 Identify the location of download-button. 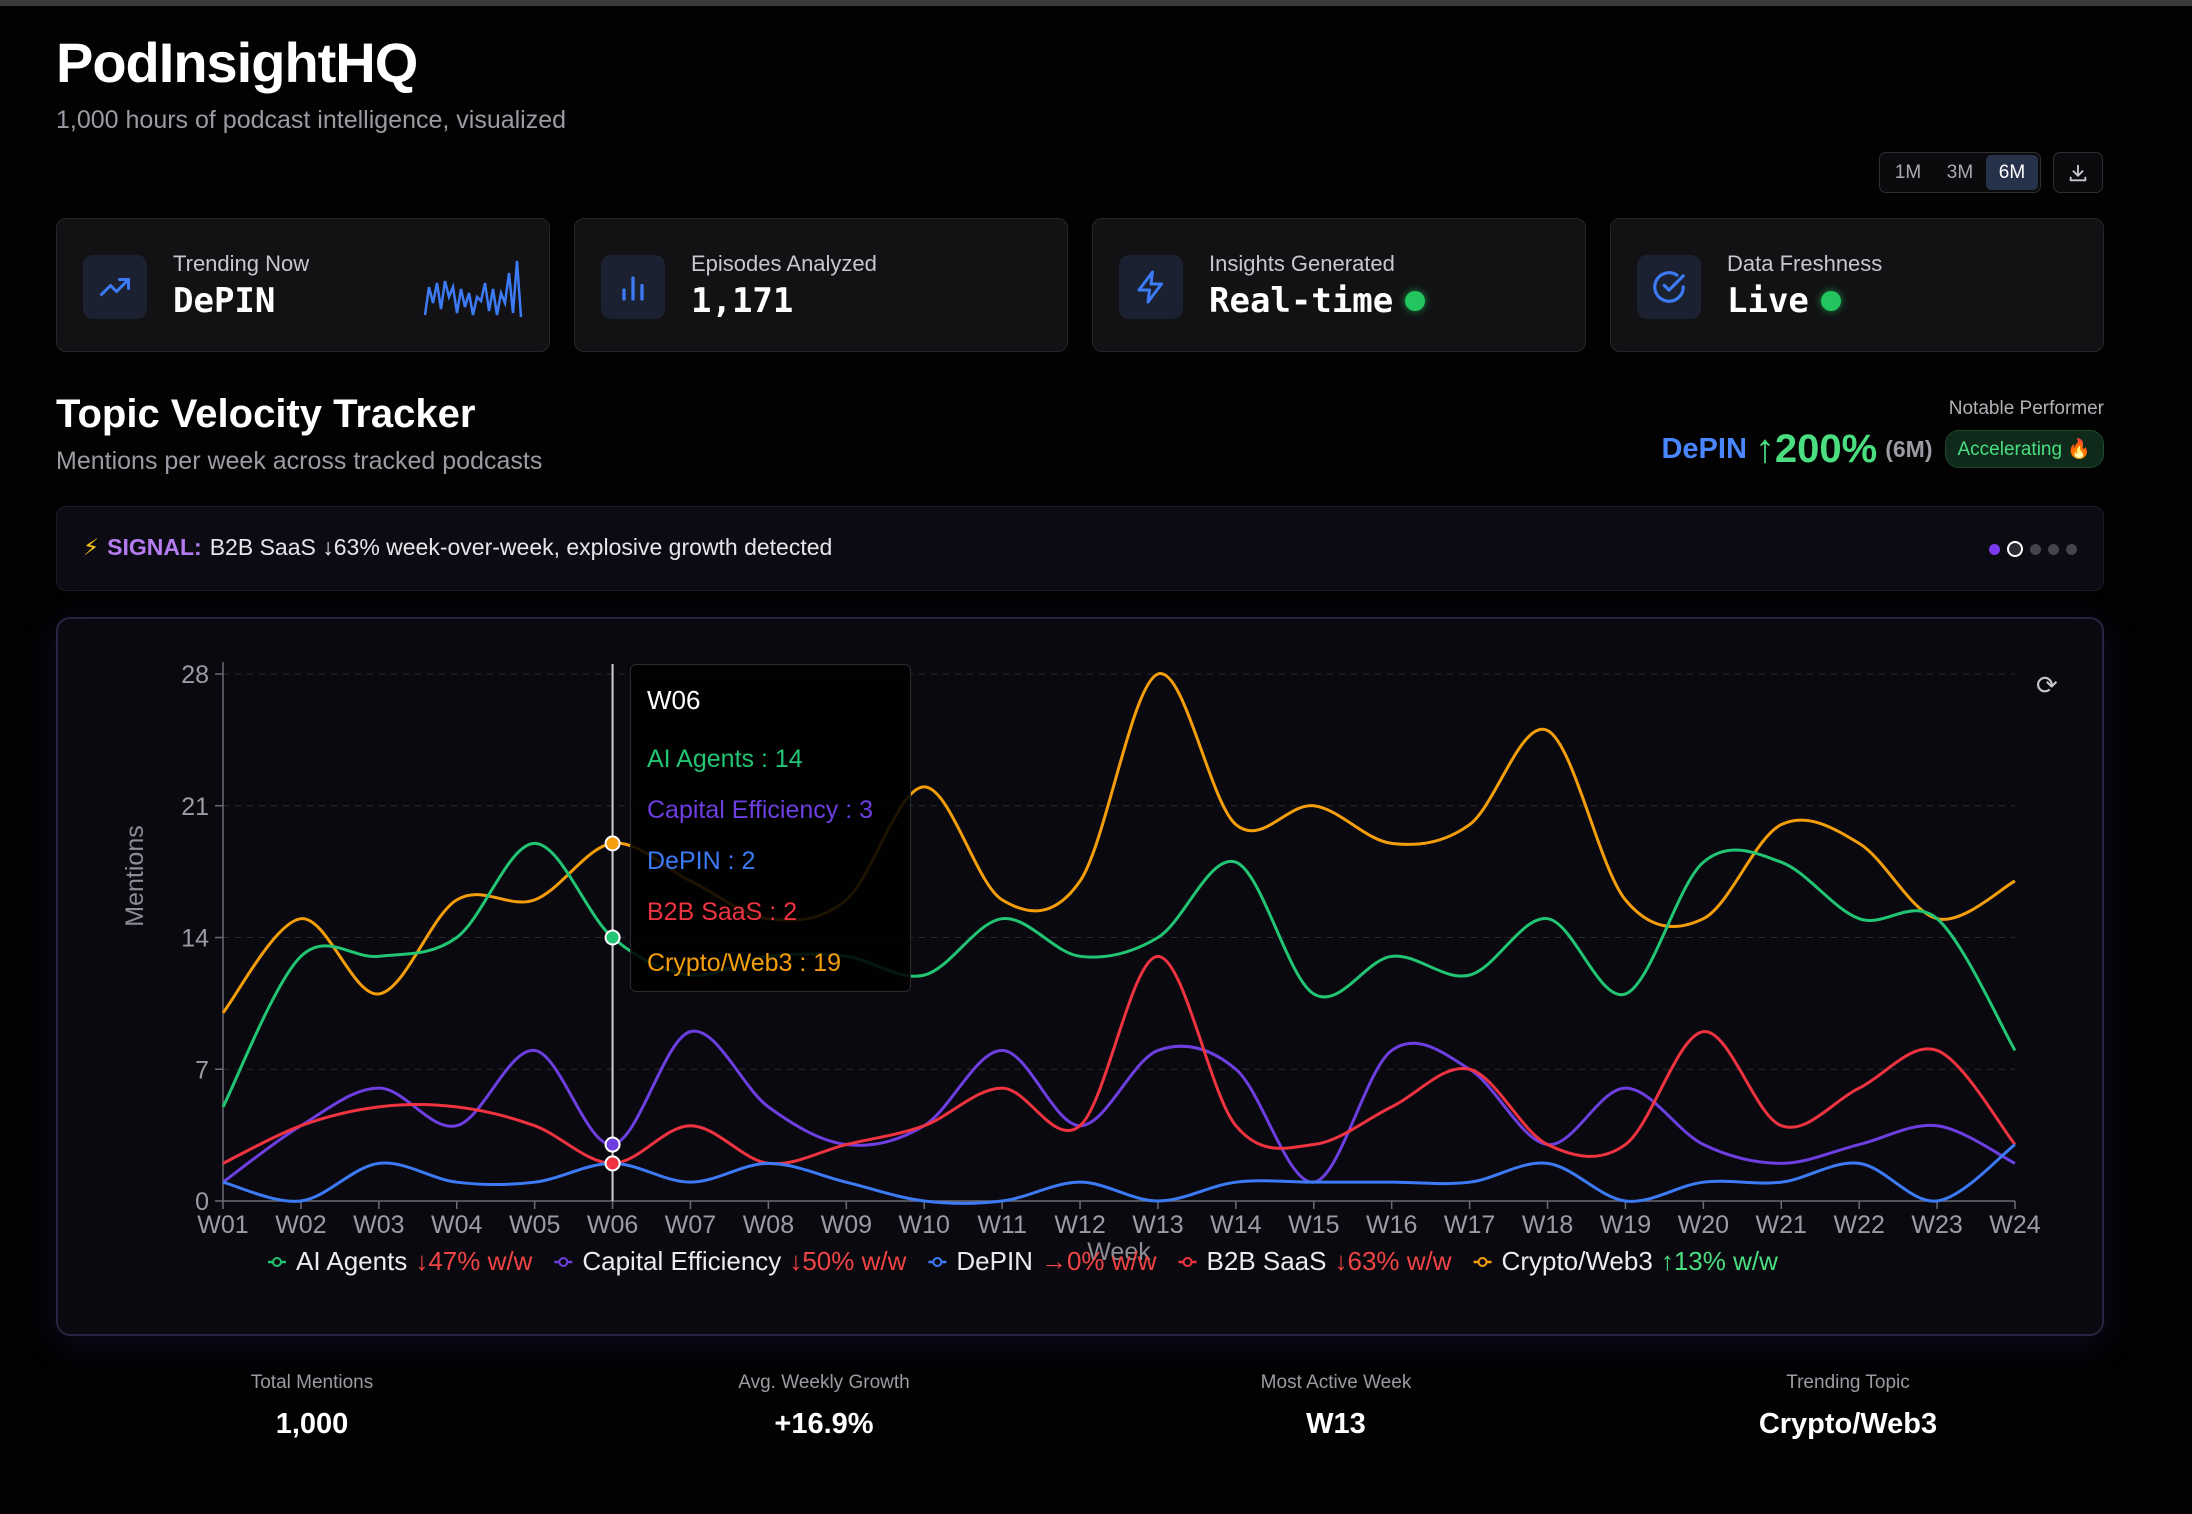
(2078, 172).